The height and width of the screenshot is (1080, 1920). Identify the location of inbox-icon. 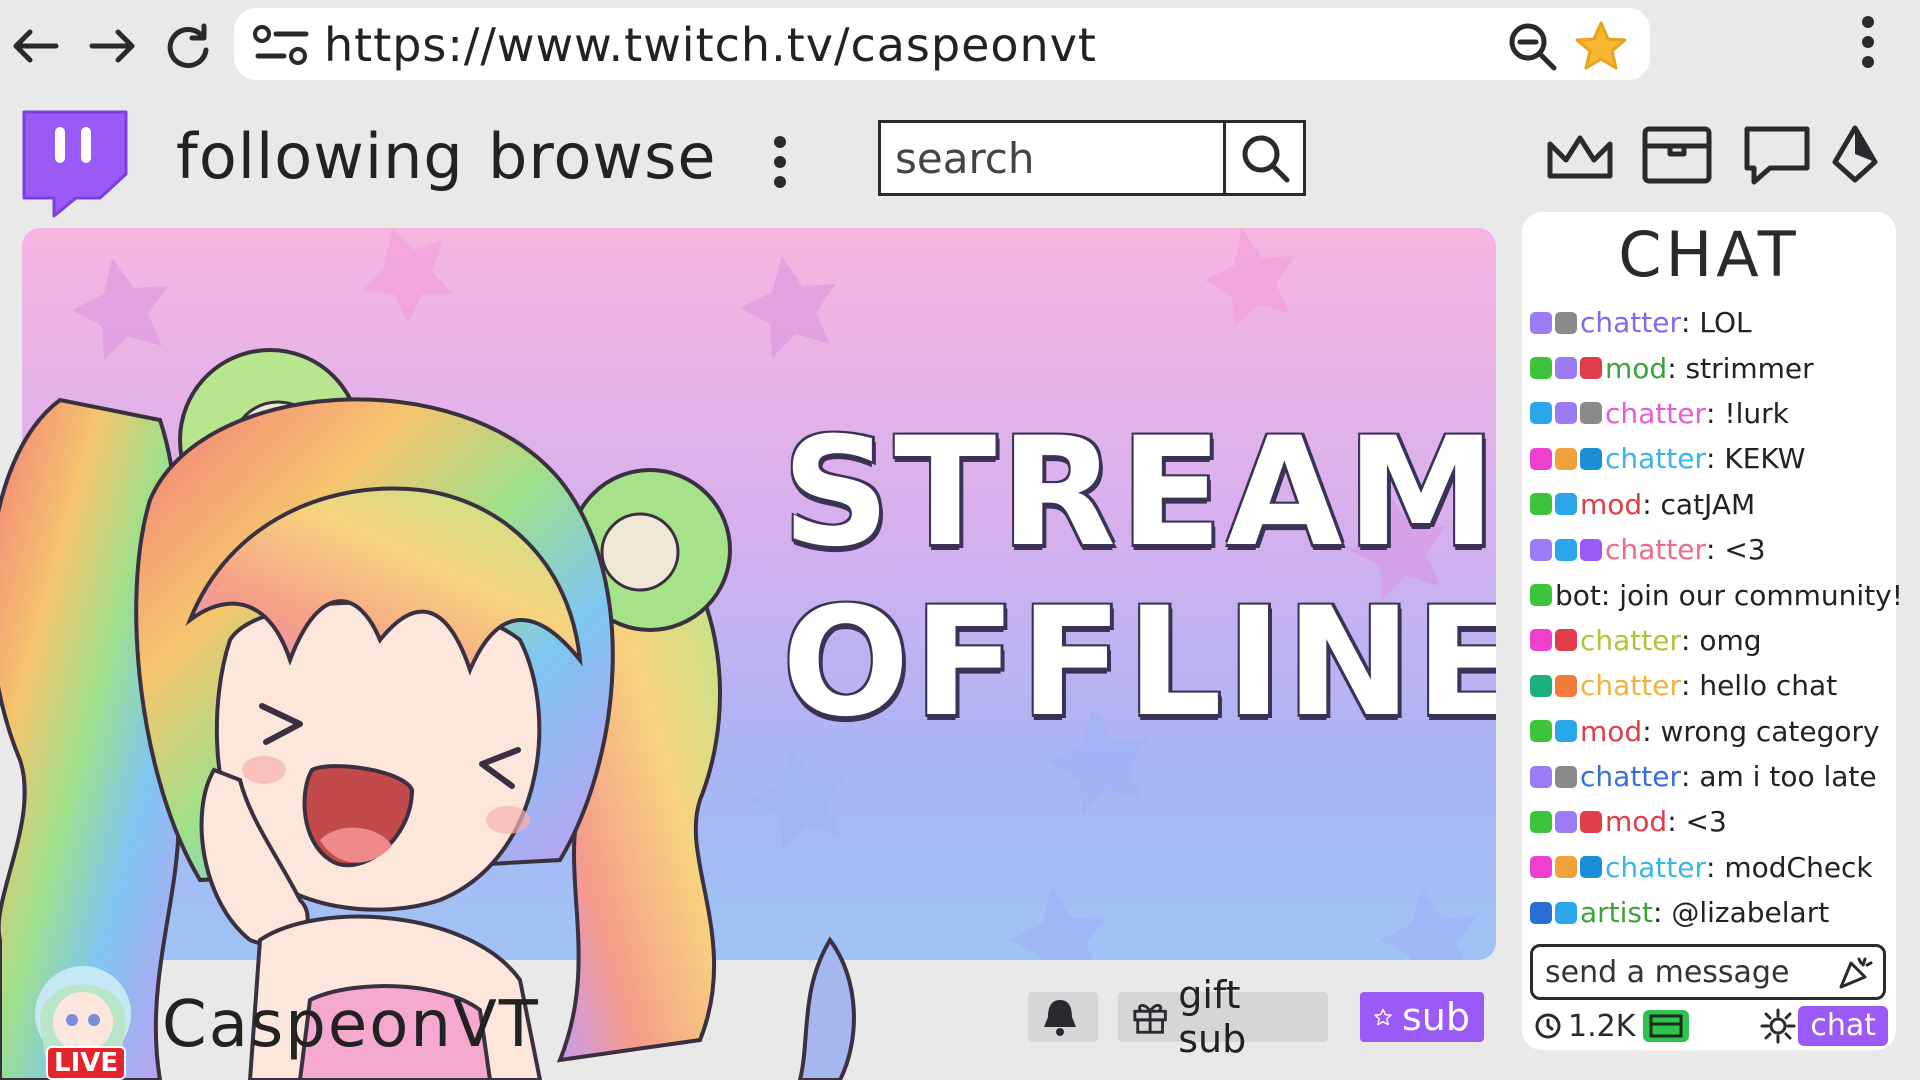
(1677, 155).